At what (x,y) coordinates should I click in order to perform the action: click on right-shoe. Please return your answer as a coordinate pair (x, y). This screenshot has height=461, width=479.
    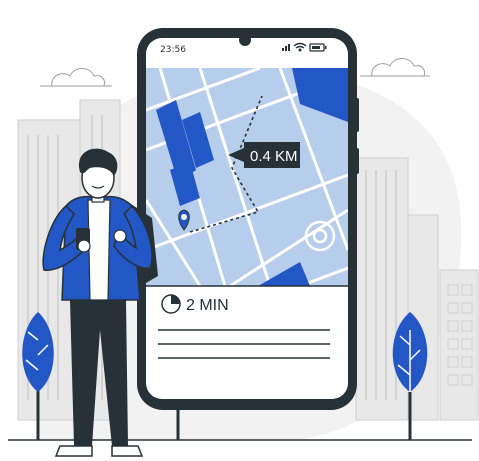
    Looking at the image, I should click on (127, 451).